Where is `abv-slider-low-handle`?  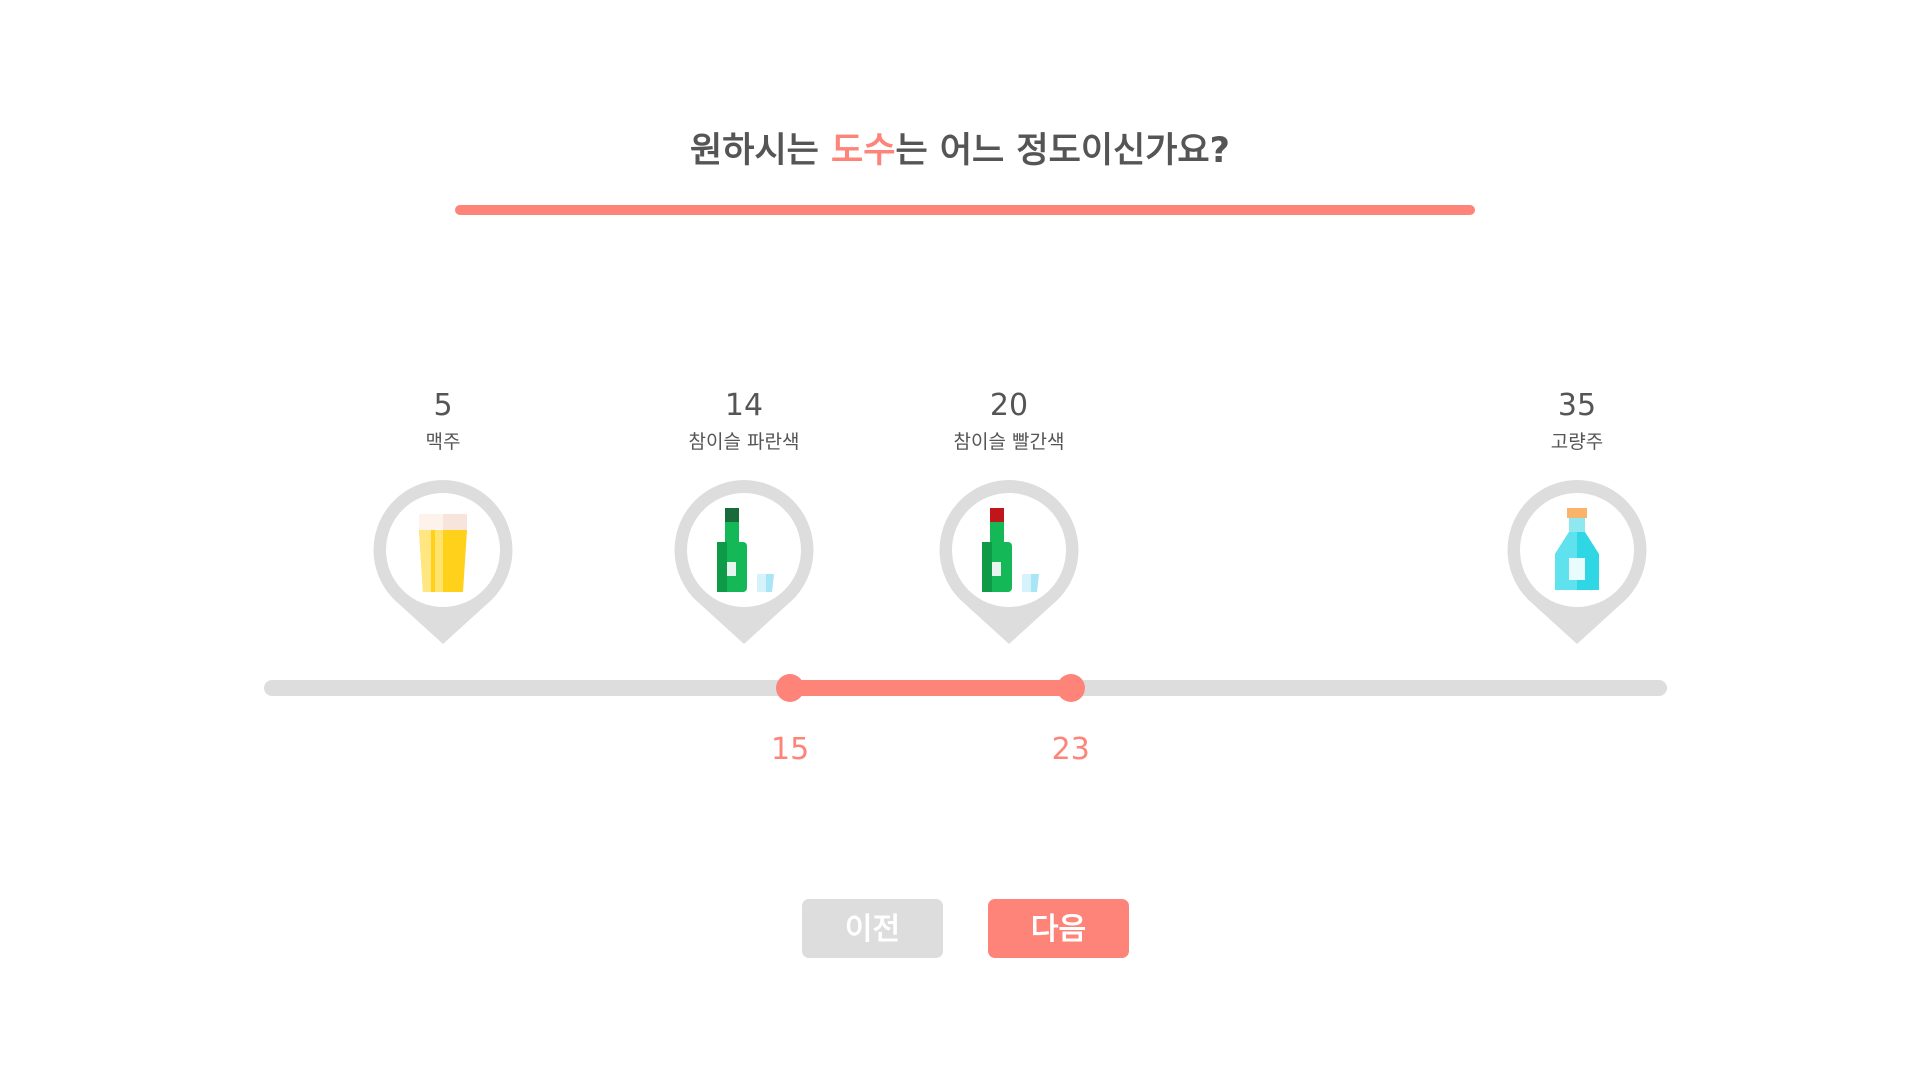
abv-slider-low-handle is located at coordinates (790, 688).